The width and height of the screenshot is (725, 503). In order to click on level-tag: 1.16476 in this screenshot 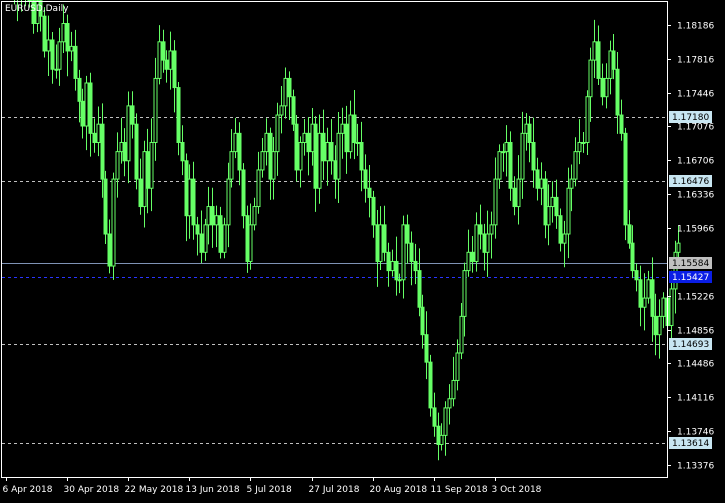, I will do `click(690, 181)`.